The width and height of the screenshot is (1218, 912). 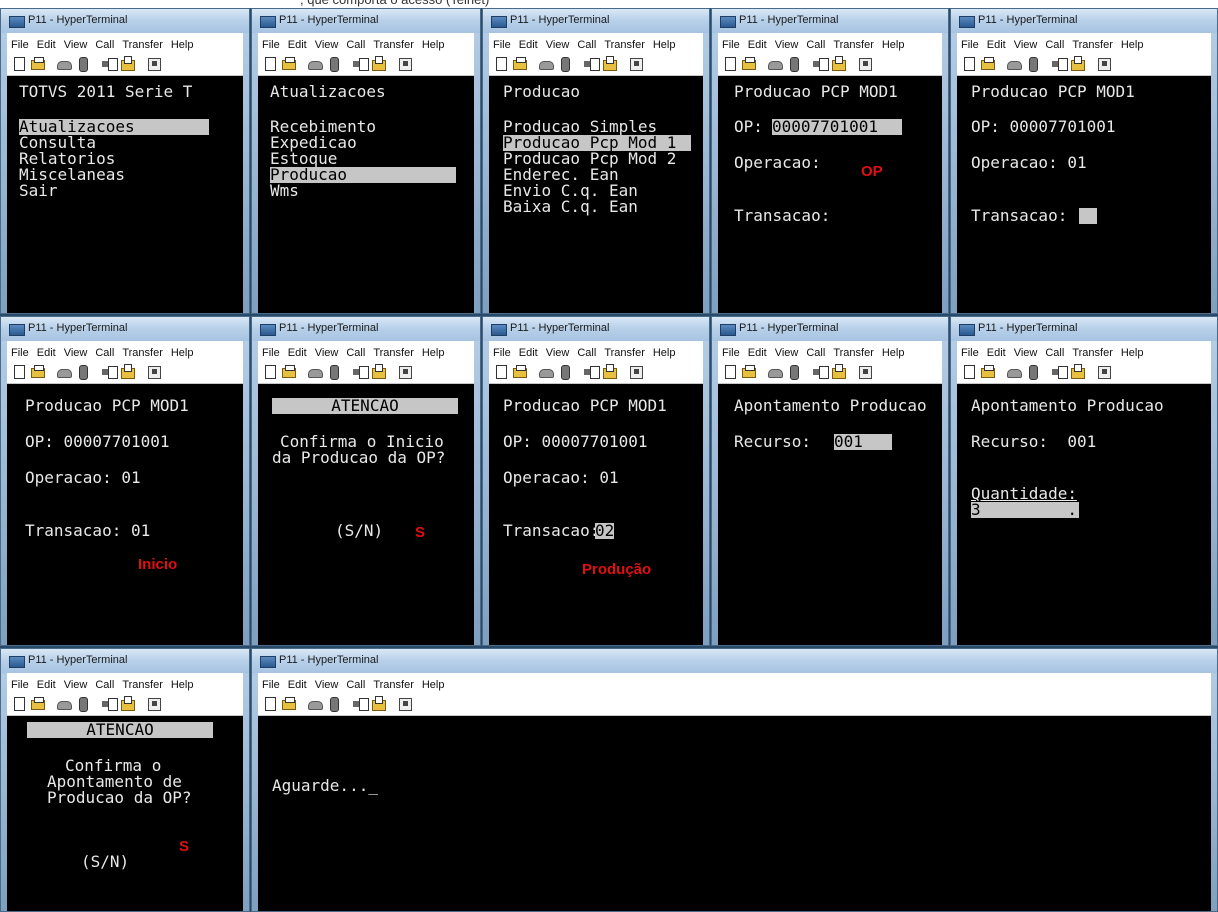 I want to click on op-input: 00007701001, so click(x=837, y=127).